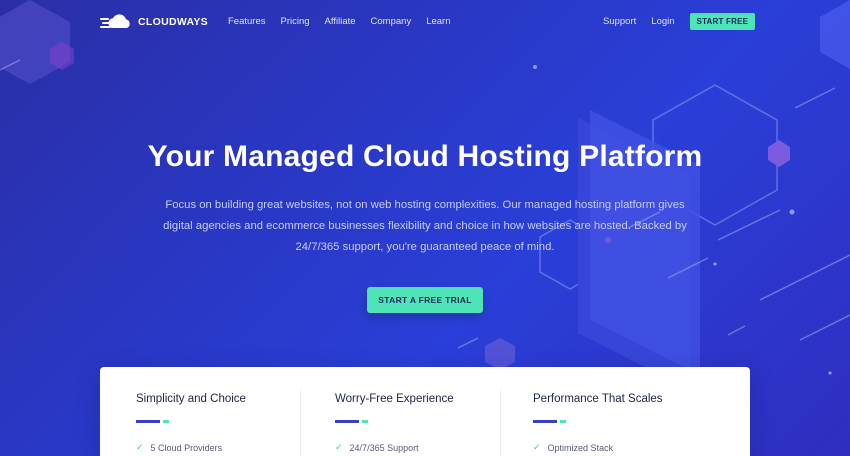 The width and height of the screenshot is (850, 456). Describe the element at coordinates (438, 21) in the screenshot. I see `nav-link-learn: Learn` at that location.